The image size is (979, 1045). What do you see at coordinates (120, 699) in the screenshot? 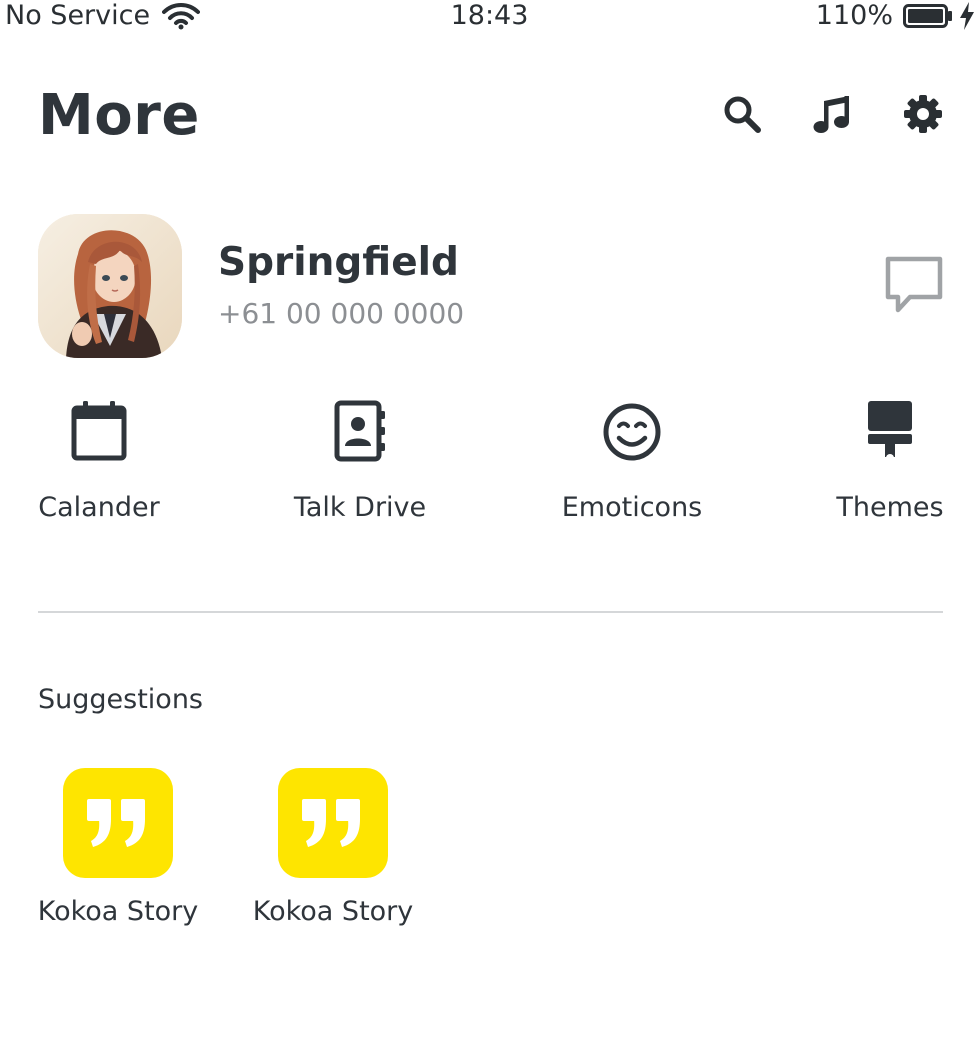
I see `suggestions-title: Suggestions` at bounding box center [120, 699].